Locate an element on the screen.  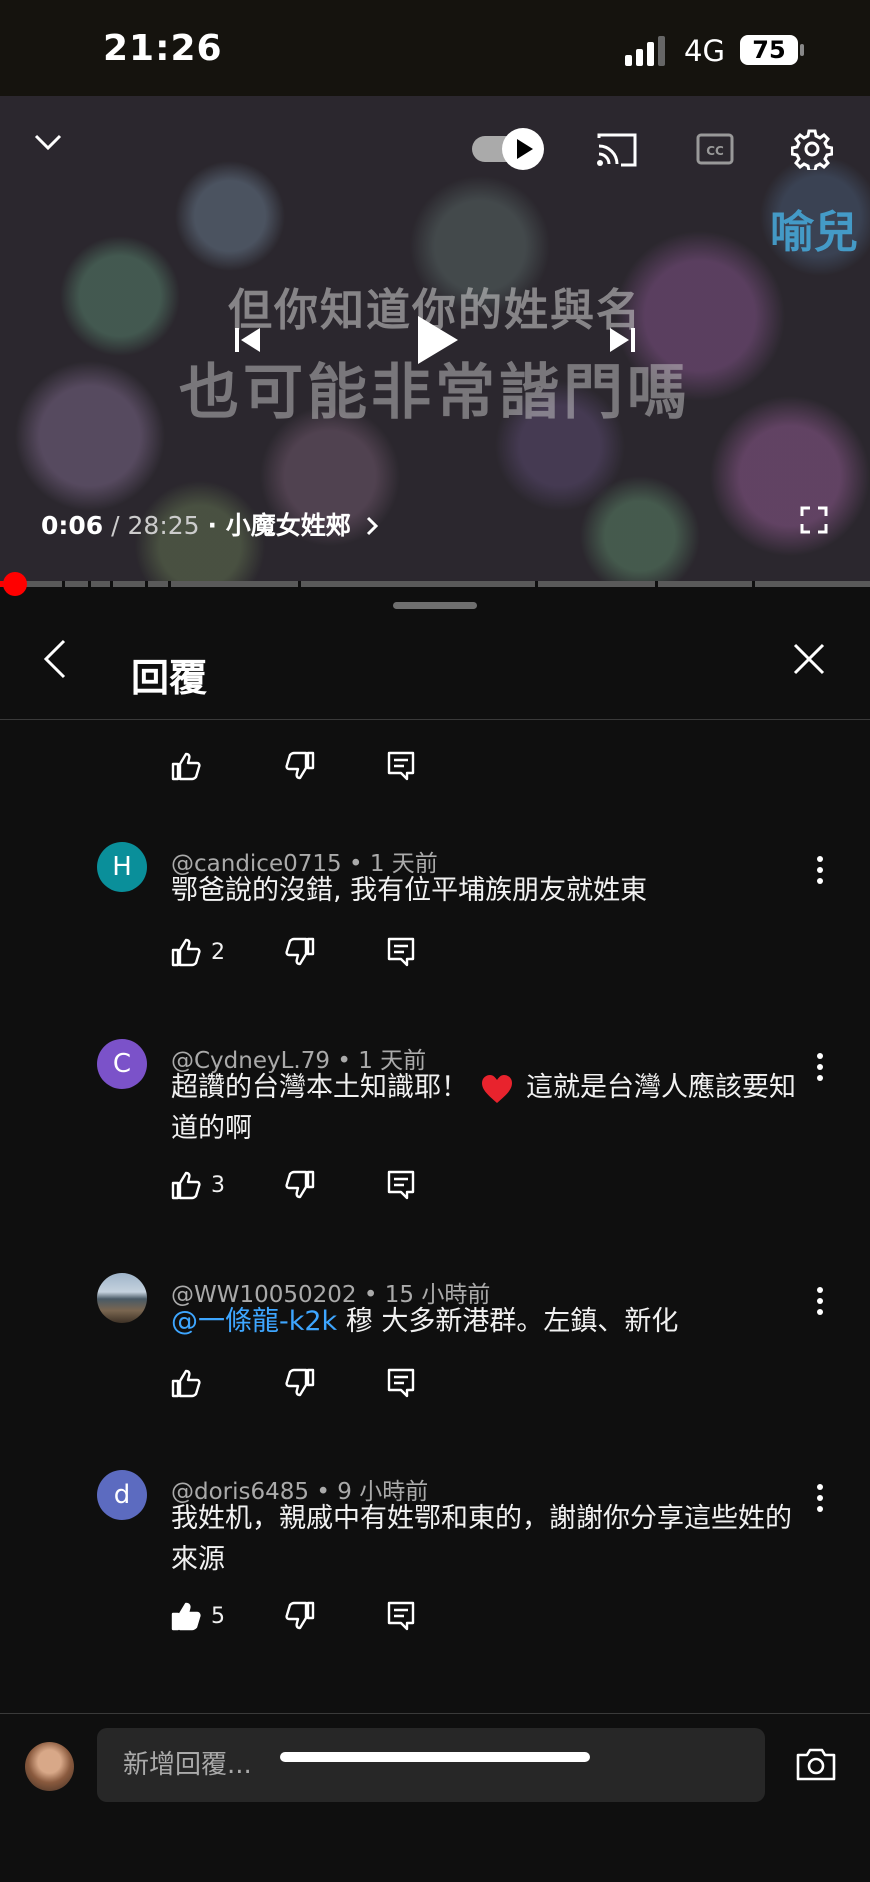
reply-input is located at coordinates (431, 1765).